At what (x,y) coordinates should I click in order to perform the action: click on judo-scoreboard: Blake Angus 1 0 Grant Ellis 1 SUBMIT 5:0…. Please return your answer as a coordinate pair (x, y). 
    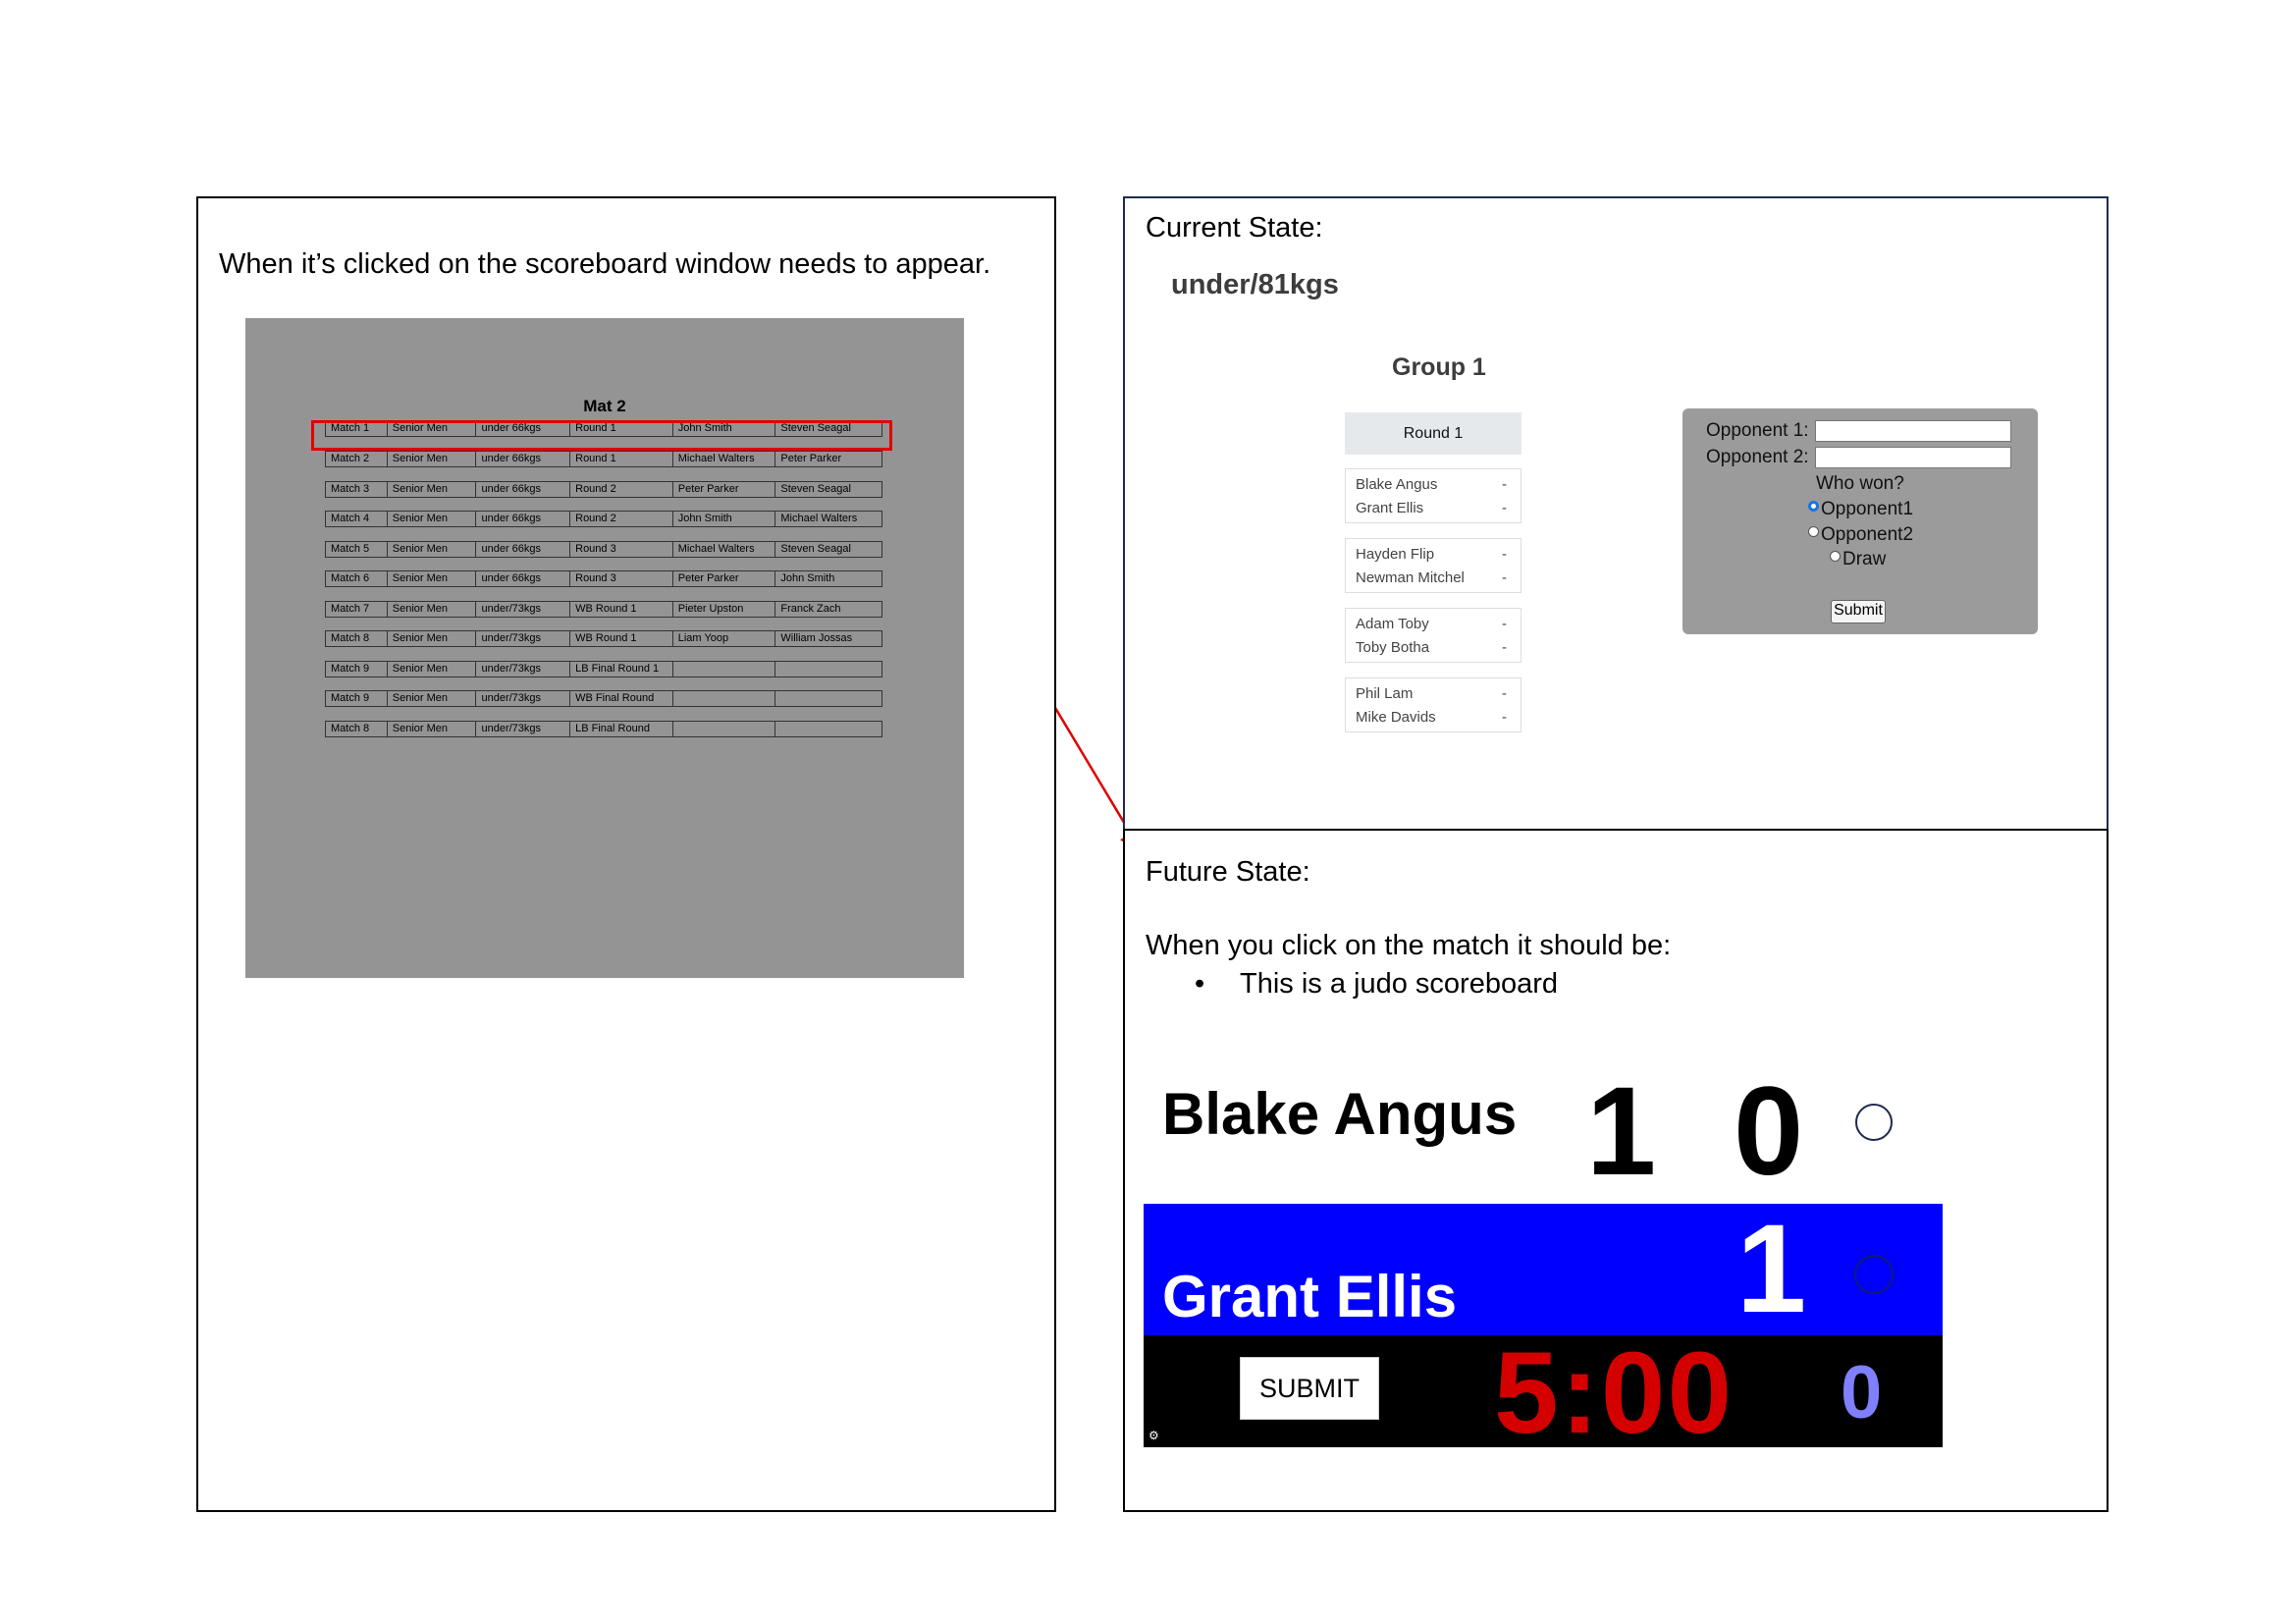
    Looking at the image, I should click on (1544, 1254).